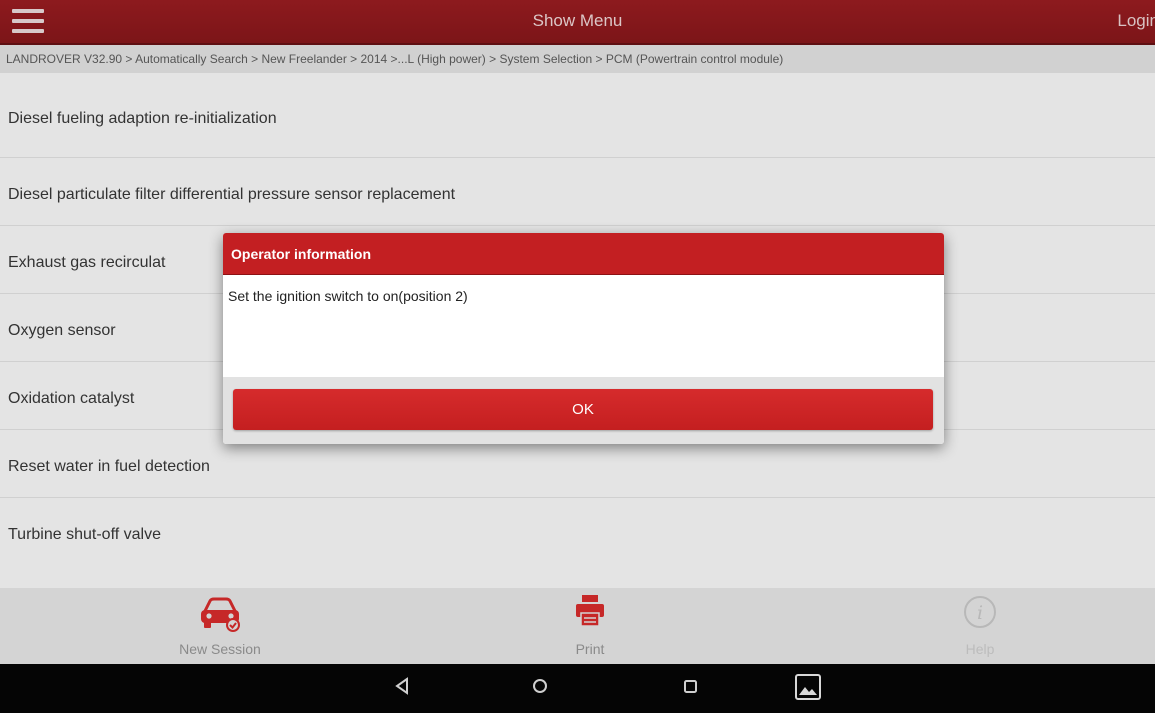  Describe the element at coordinates (301, 254) in the screenshot. I see `dialog-title: Operator information` at that location.